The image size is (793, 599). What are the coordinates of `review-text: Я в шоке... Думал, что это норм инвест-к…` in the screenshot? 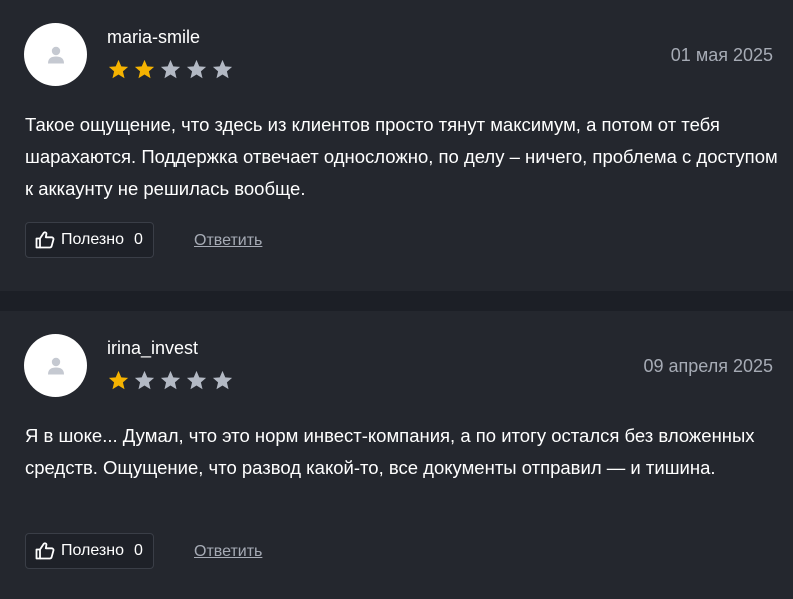 It's located at (390, 451).